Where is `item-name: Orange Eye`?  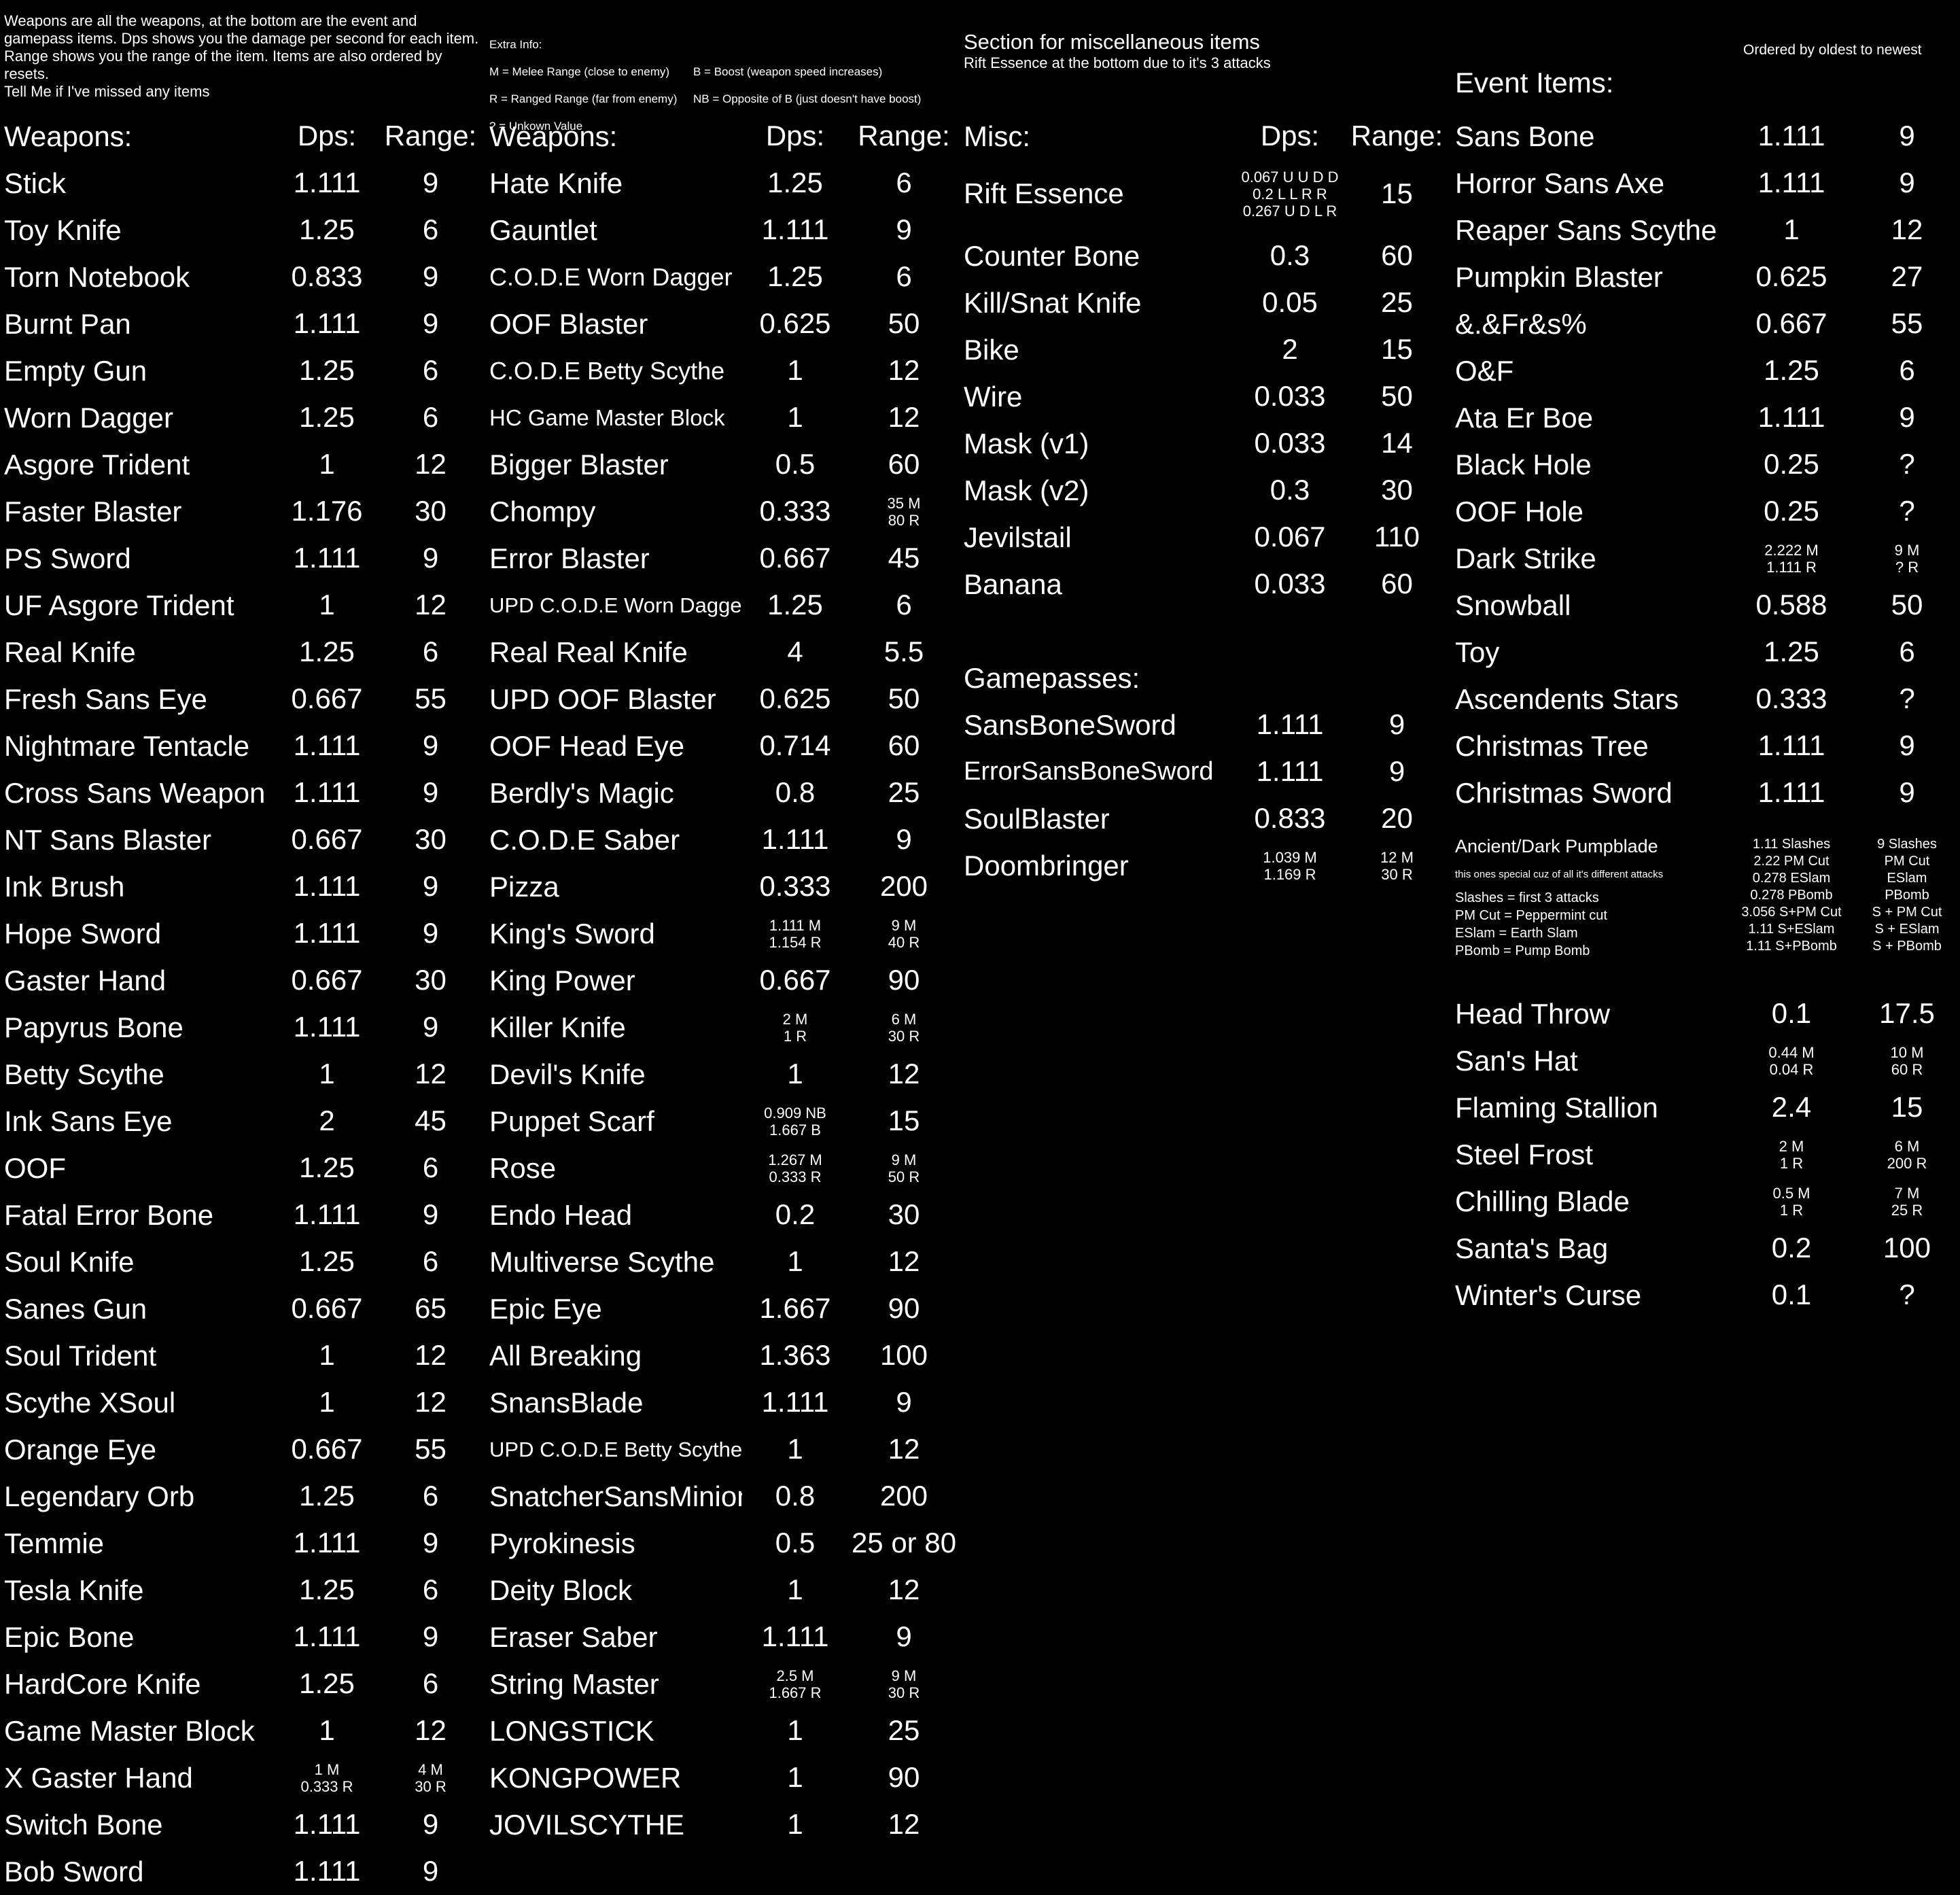 item-name: Orange Eye is located at coordinates (80, 1449).